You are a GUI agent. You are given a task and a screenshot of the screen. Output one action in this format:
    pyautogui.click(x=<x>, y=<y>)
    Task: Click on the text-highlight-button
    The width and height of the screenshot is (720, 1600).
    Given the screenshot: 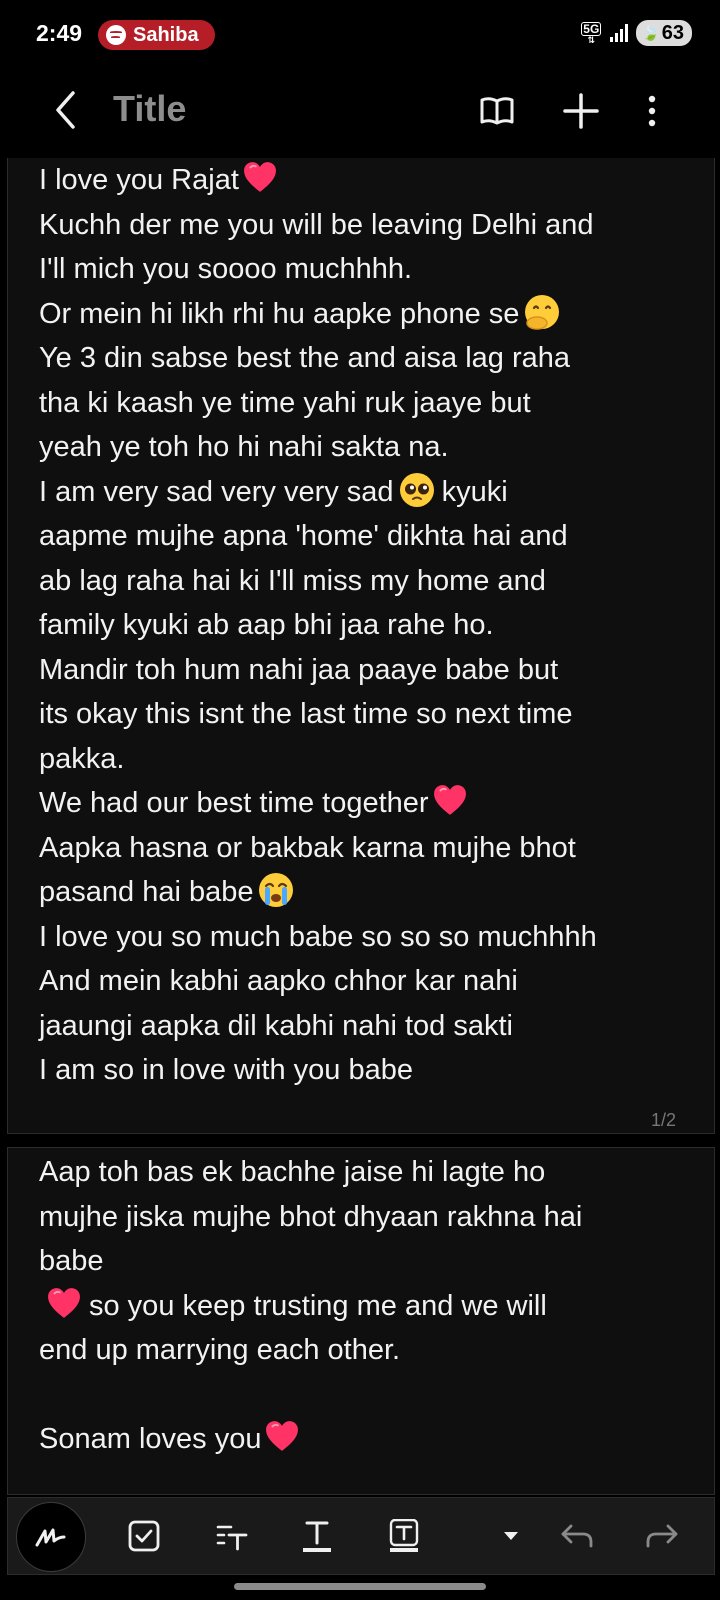 What is the action you would take?
    pyautogui.click(x=404, y=1536)
    